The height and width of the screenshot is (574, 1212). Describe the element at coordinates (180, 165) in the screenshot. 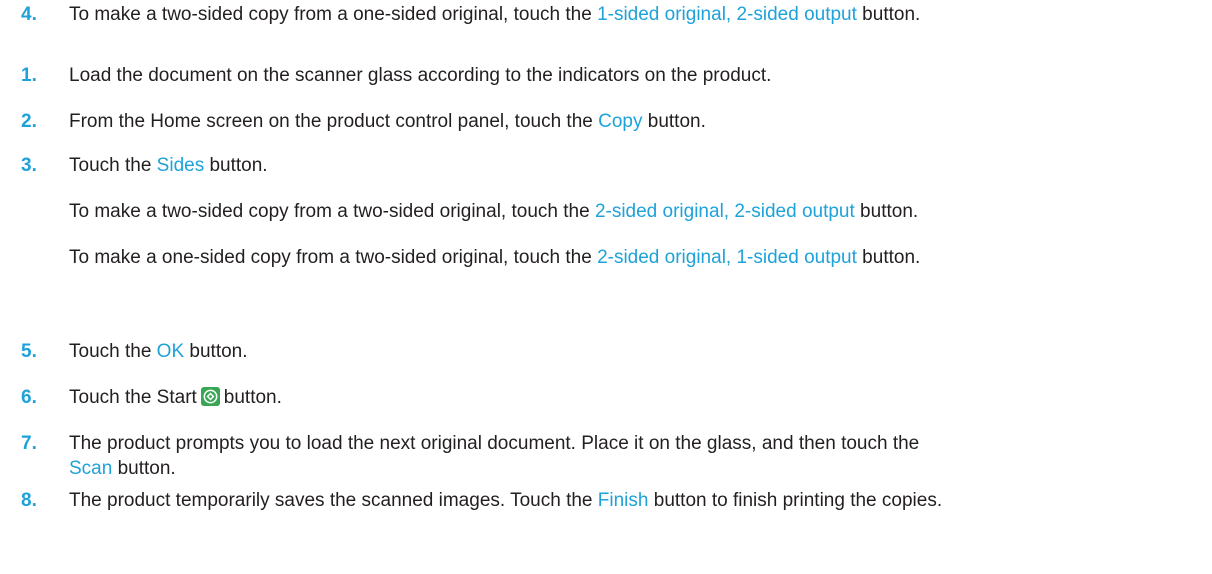

I see `ui-button-reference: Sides` at that location.